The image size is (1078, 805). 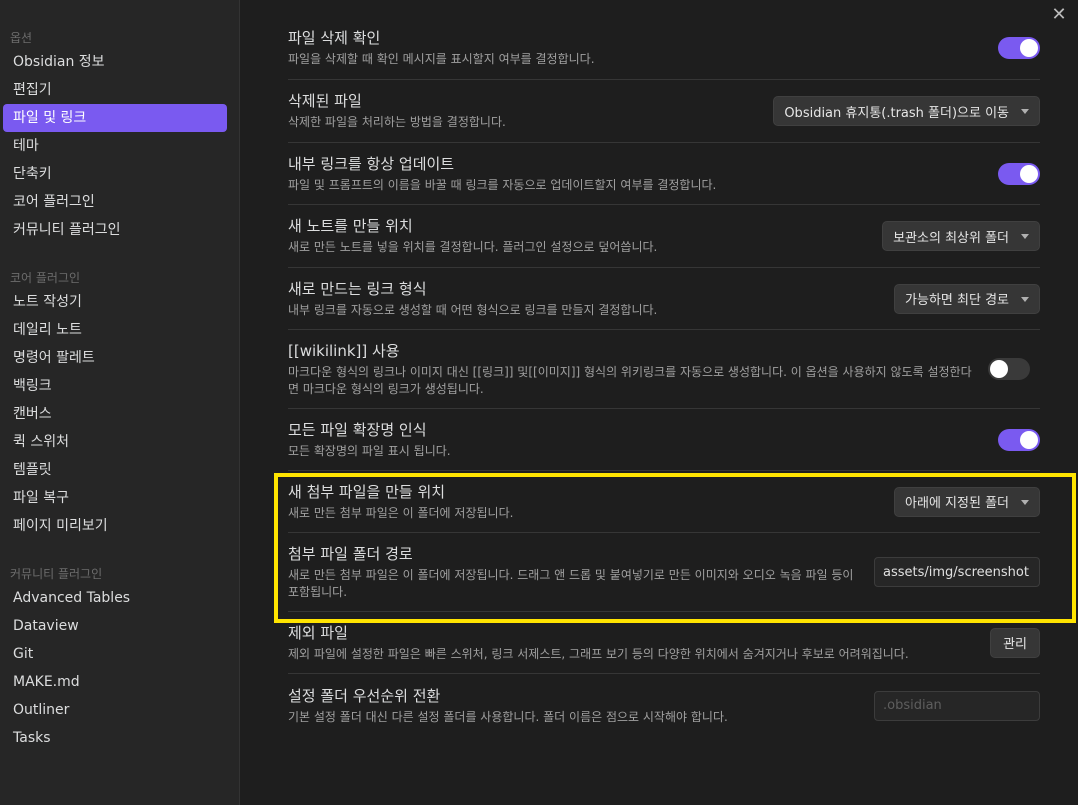 What do you see at coordinates (115, 654) in the screenshot?
I see `sidebar-item-git: Git` at bounding box center [115, 654].